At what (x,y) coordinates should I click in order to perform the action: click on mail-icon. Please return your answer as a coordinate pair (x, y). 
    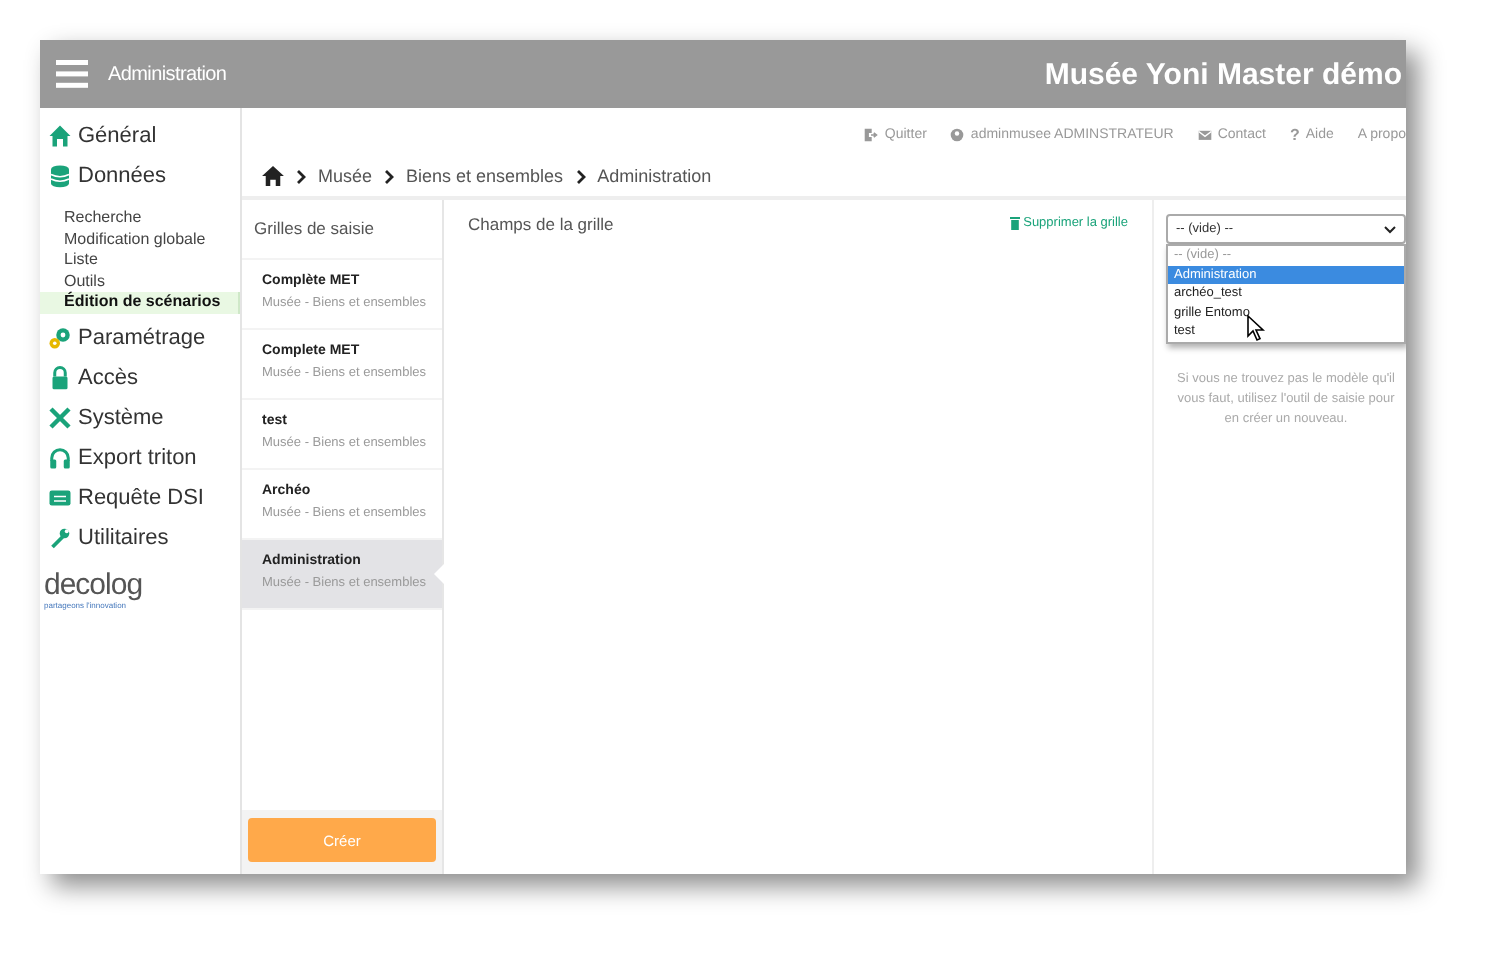
    Looking at the image, I should click on (1204, 134).